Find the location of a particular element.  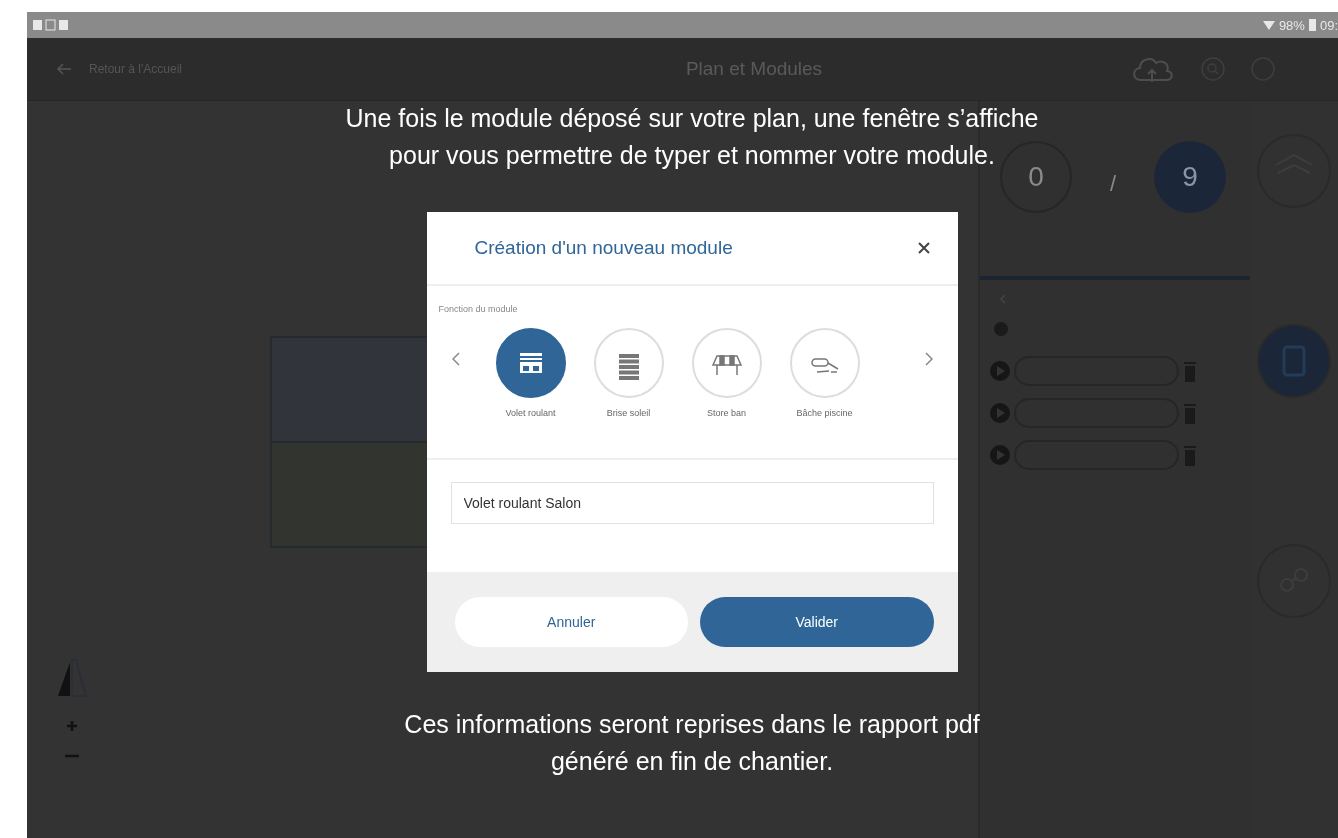

close-icon is located at coordinates (923, 248).